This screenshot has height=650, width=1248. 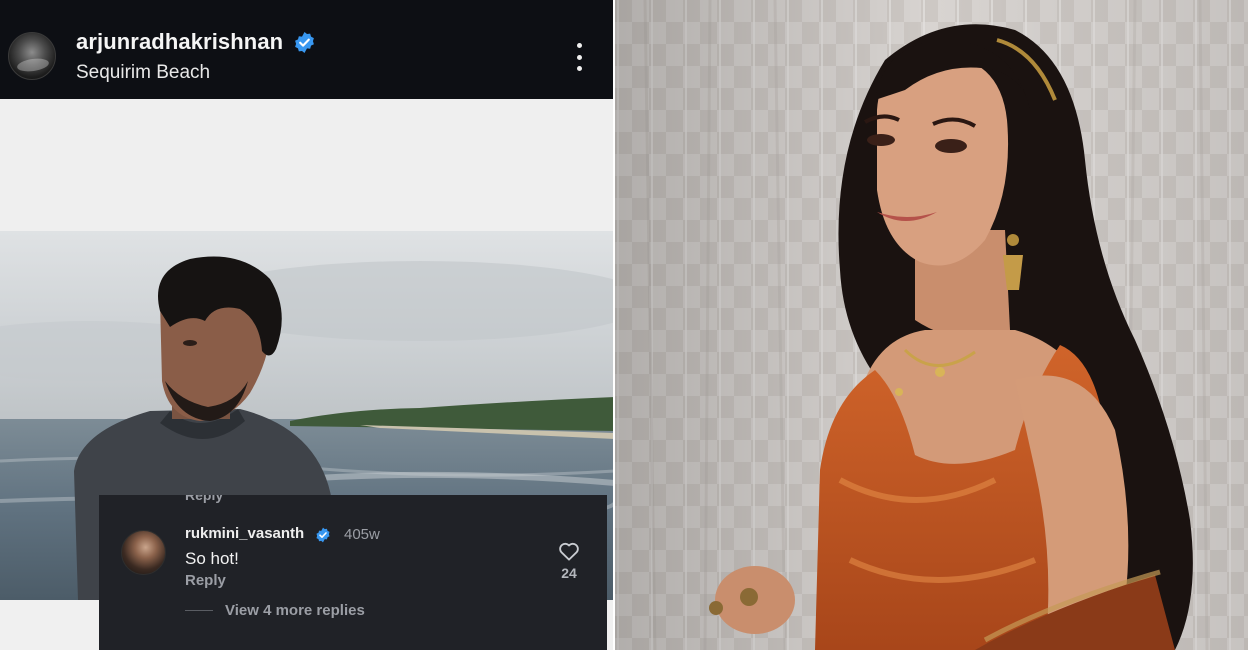 I want to click on comment-text: So hot!, so click(x=212, y=558).